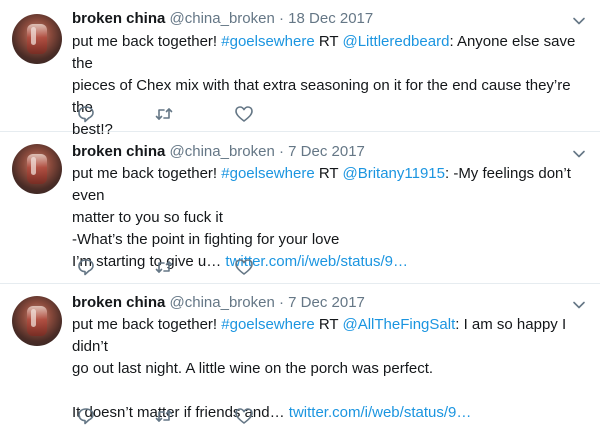  What do you see at coordinates (332, 391) in the screenshot?
I see `tweet-line` at bounding box center [332, 391].